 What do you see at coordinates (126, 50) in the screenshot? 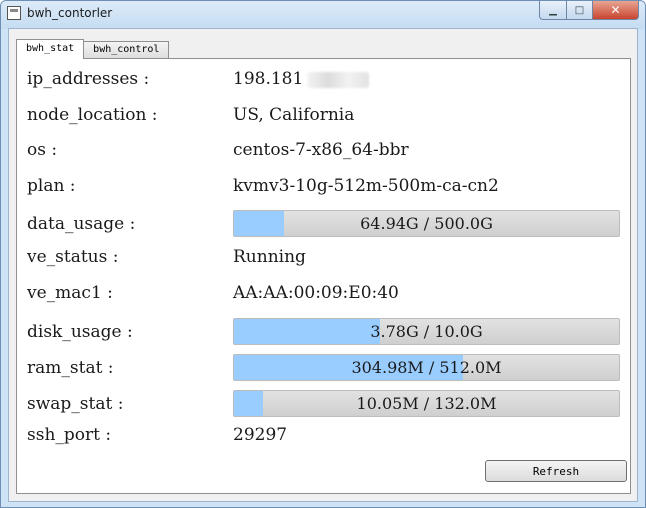
I see `tab-bwh-control: bwh_control` at bounding box center [126, 50].